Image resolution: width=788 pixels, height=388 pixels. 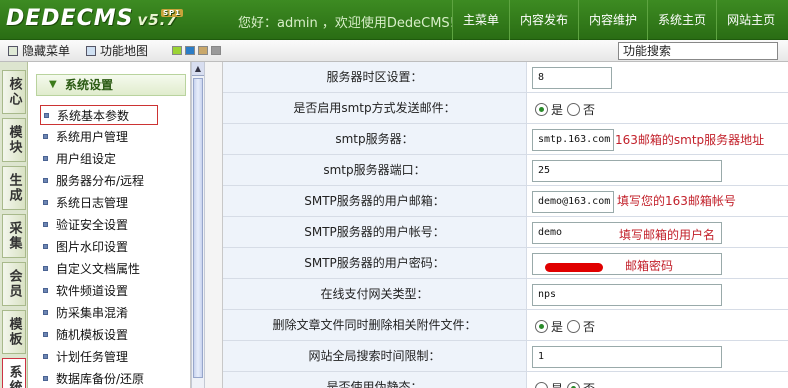 I want to click on menu-item-software: 软件频道设置, so click(x=84, y=291).